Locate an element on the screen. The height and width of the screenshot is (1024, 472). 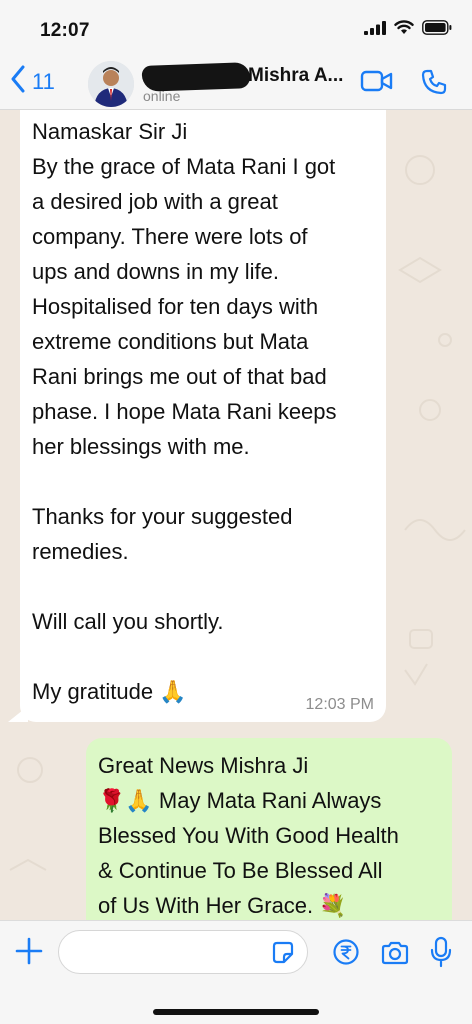
contact-status: online is located at coordinates (162, 96).